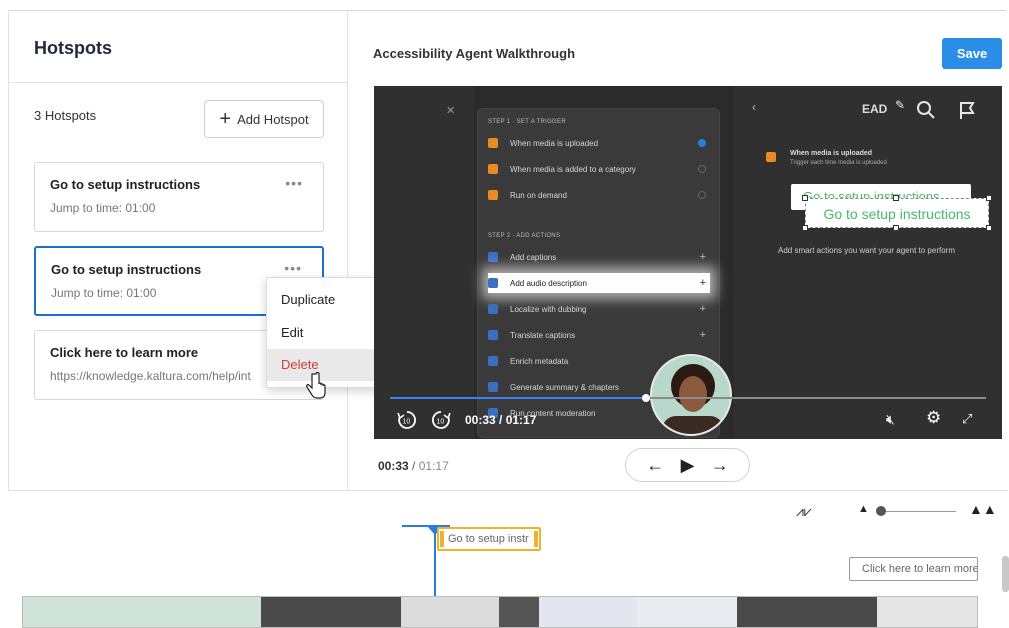 Image resolution: width=1009 pixels, height=628 pixels. Describe the element at coordinates (539, 361) in the screenshot. I see `action-label: Enrich metadata` at that location.